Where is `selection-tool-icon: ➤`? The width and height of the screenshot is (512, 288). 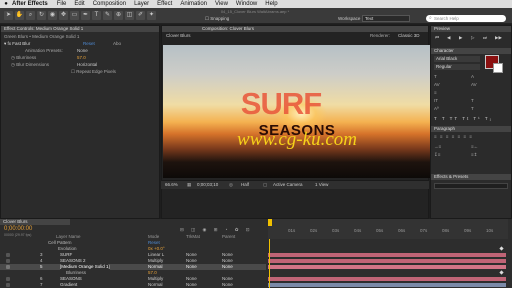
selection-tool-icon: ➤ is located at coordinates (8, 15).